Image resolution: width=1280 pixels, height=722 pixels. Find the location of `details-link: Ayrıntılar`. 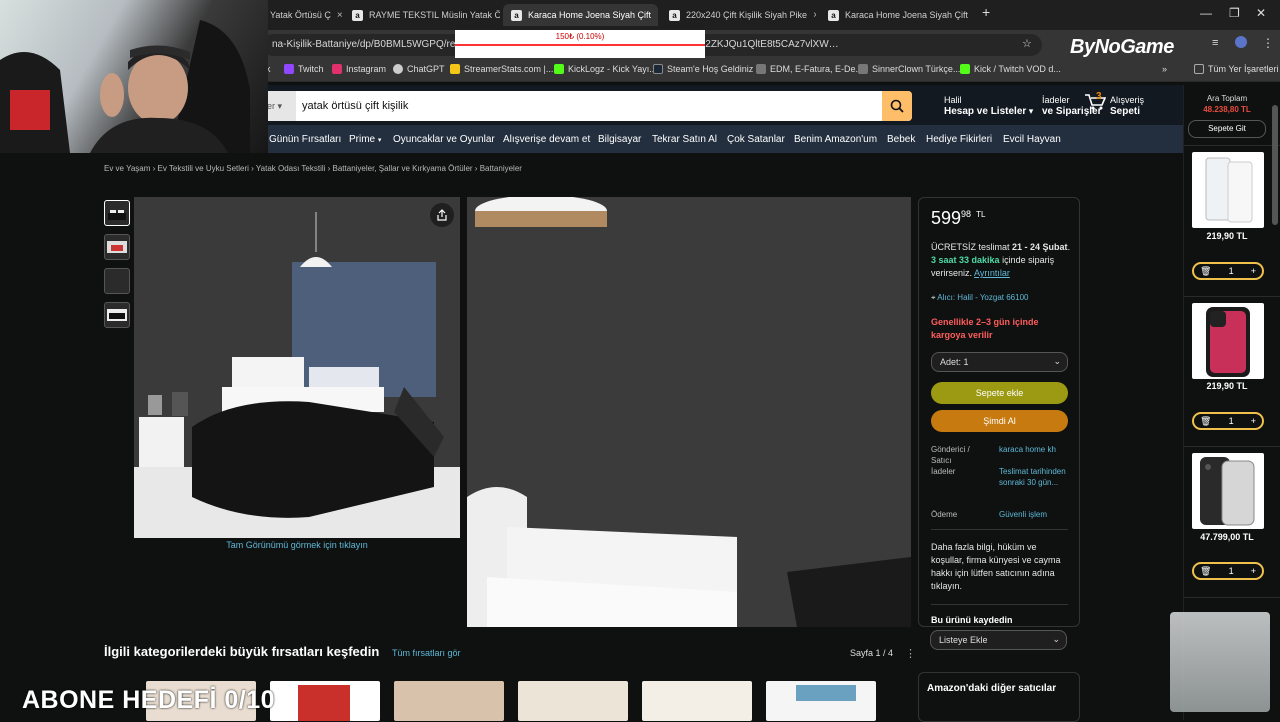

details-link: Ayrıntılar is located at coordinates (992, 273).